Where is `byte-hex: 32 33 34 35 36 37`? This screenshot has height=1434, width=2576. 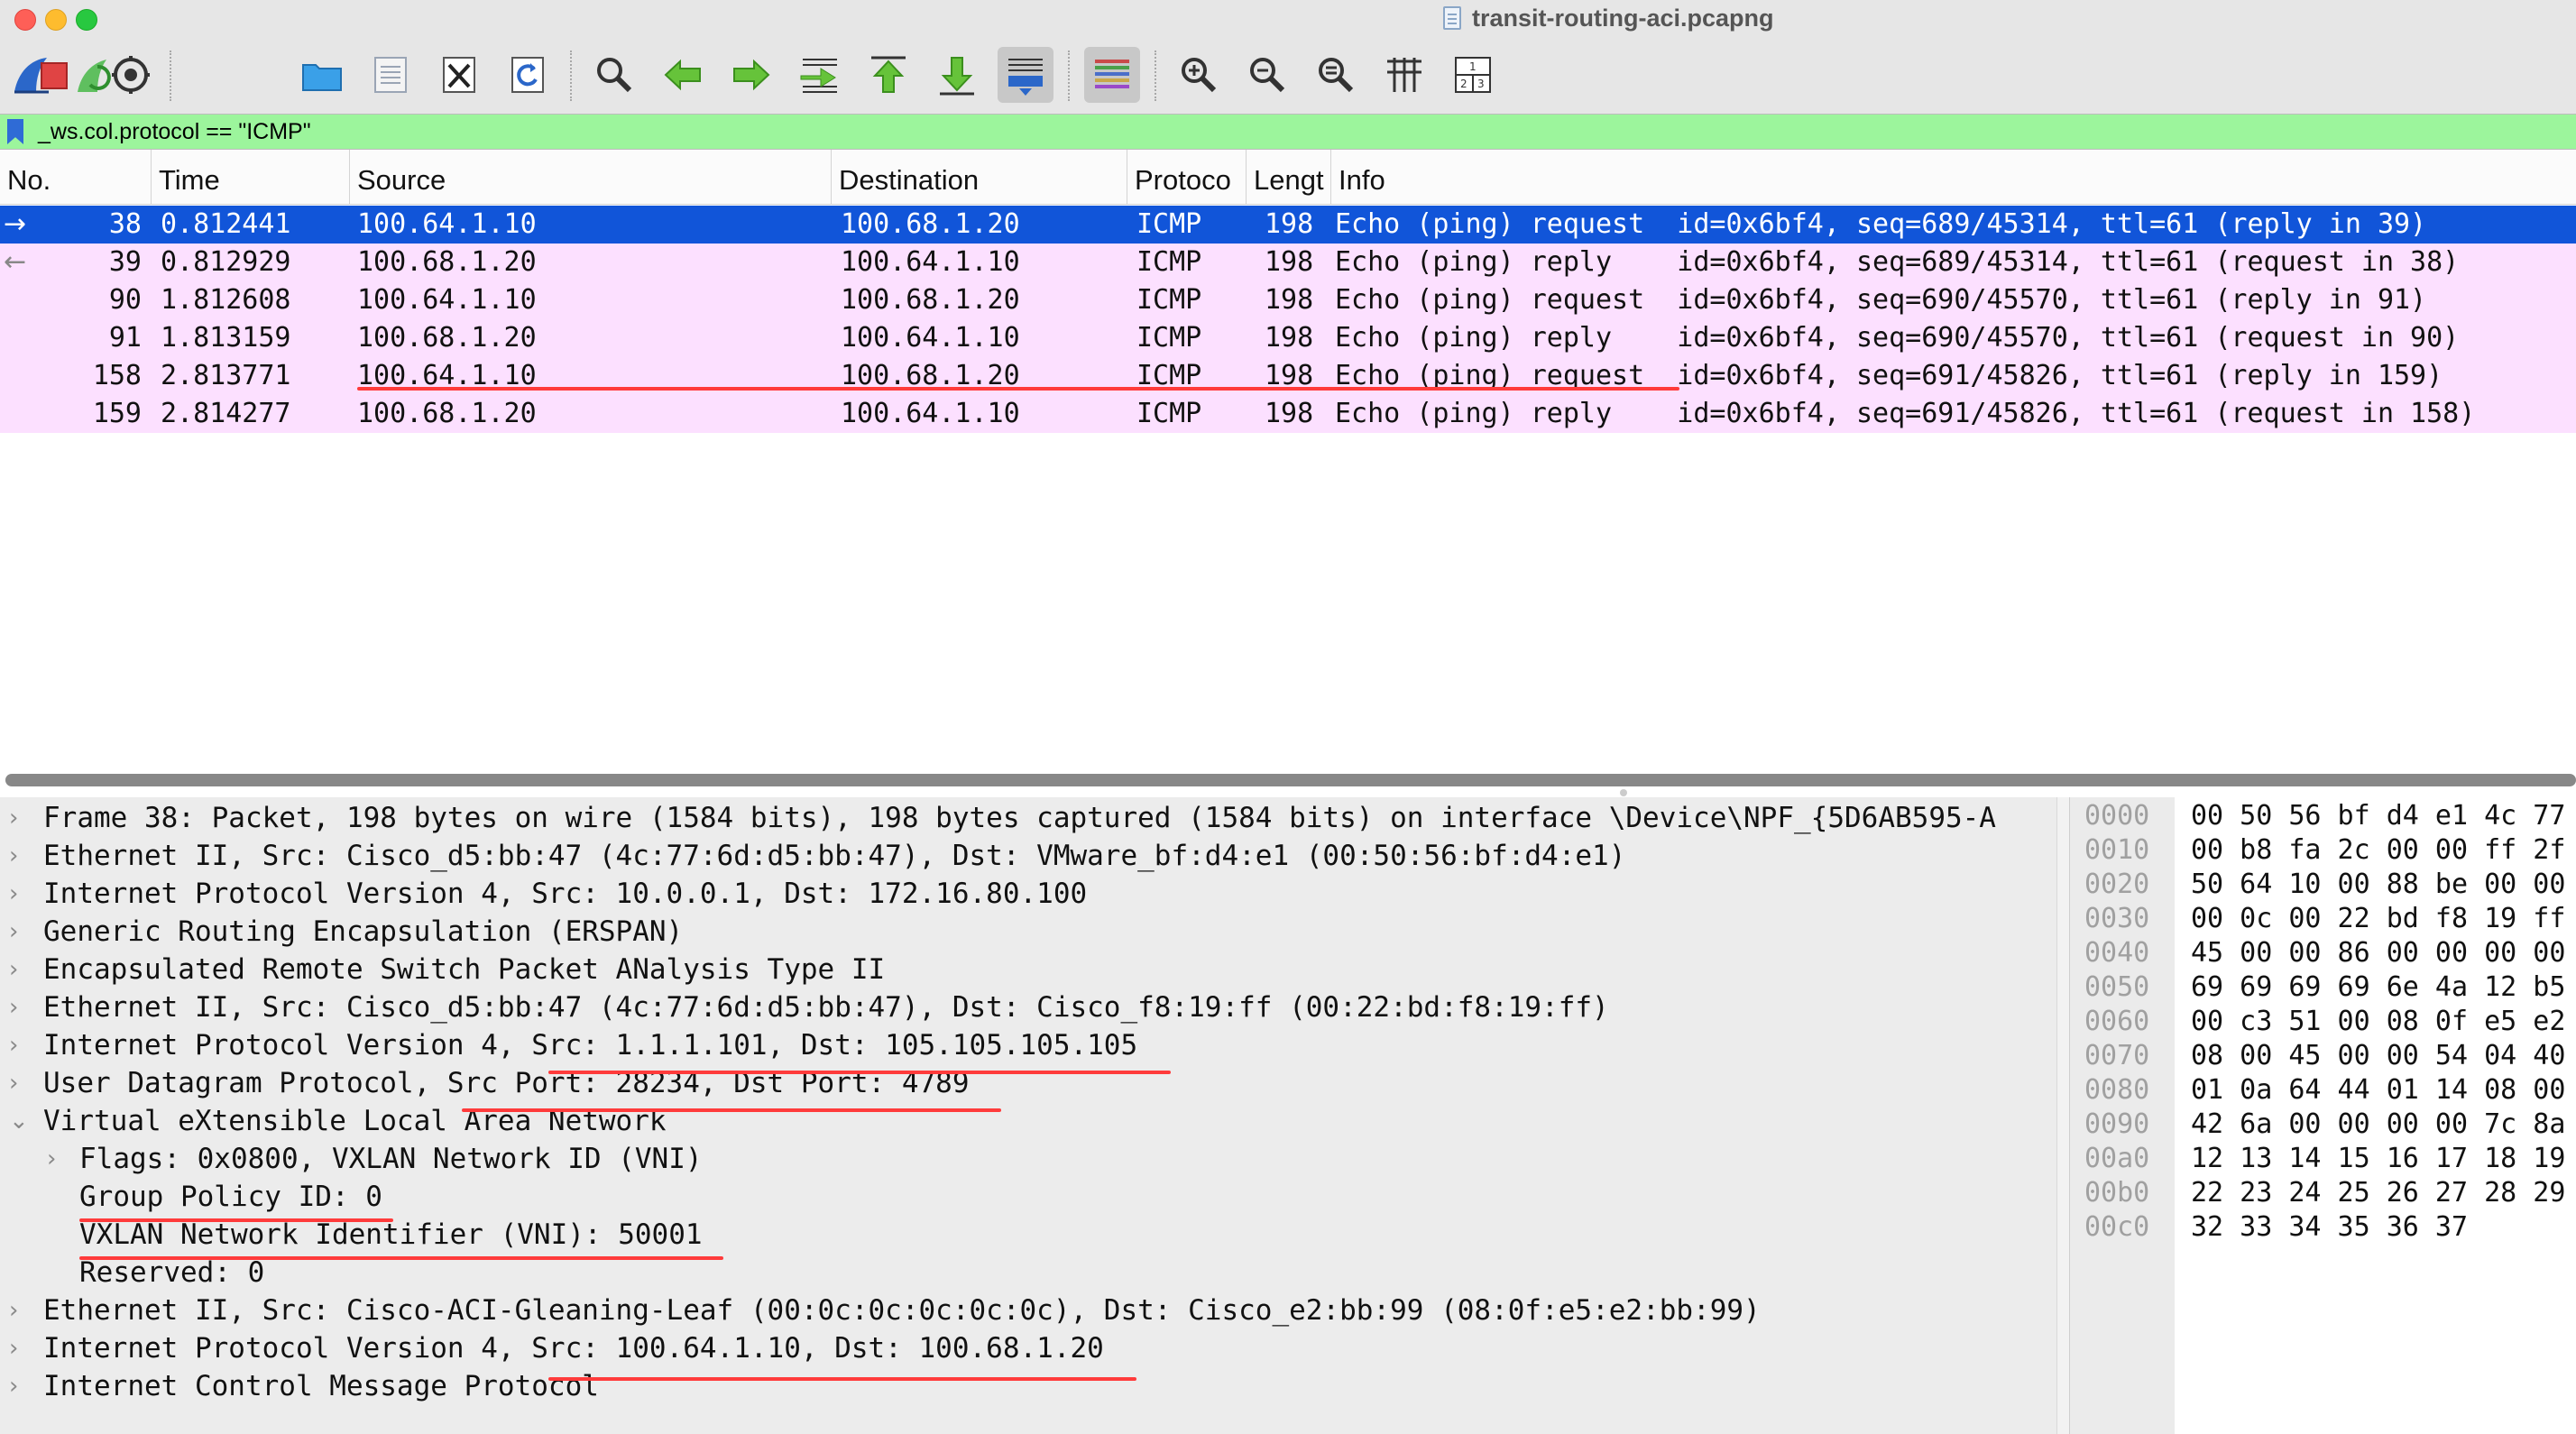 byte-hex: 32 33 34 35 36 37 is located at coordinates (2329, 1227).